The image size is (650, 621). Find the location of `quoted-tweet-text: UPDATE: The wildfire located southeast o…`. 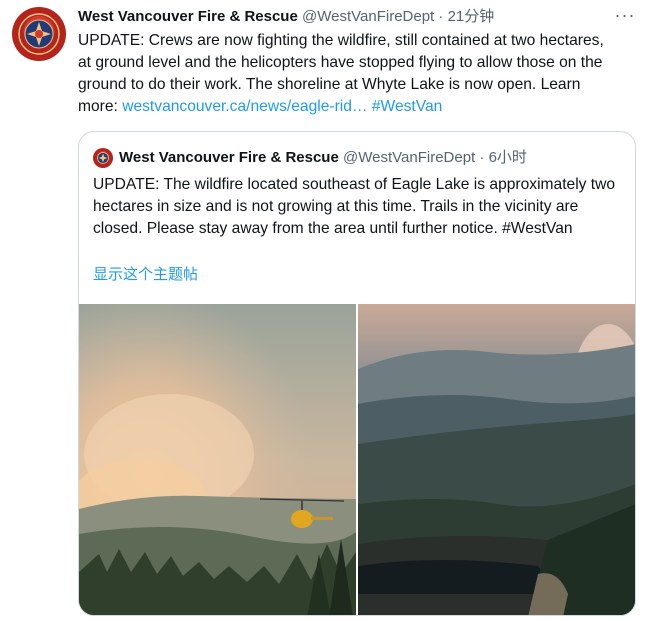

quoted-tweet-text: UPDATE: The wildfire located southeast o… is located at coordinates (354, 206).